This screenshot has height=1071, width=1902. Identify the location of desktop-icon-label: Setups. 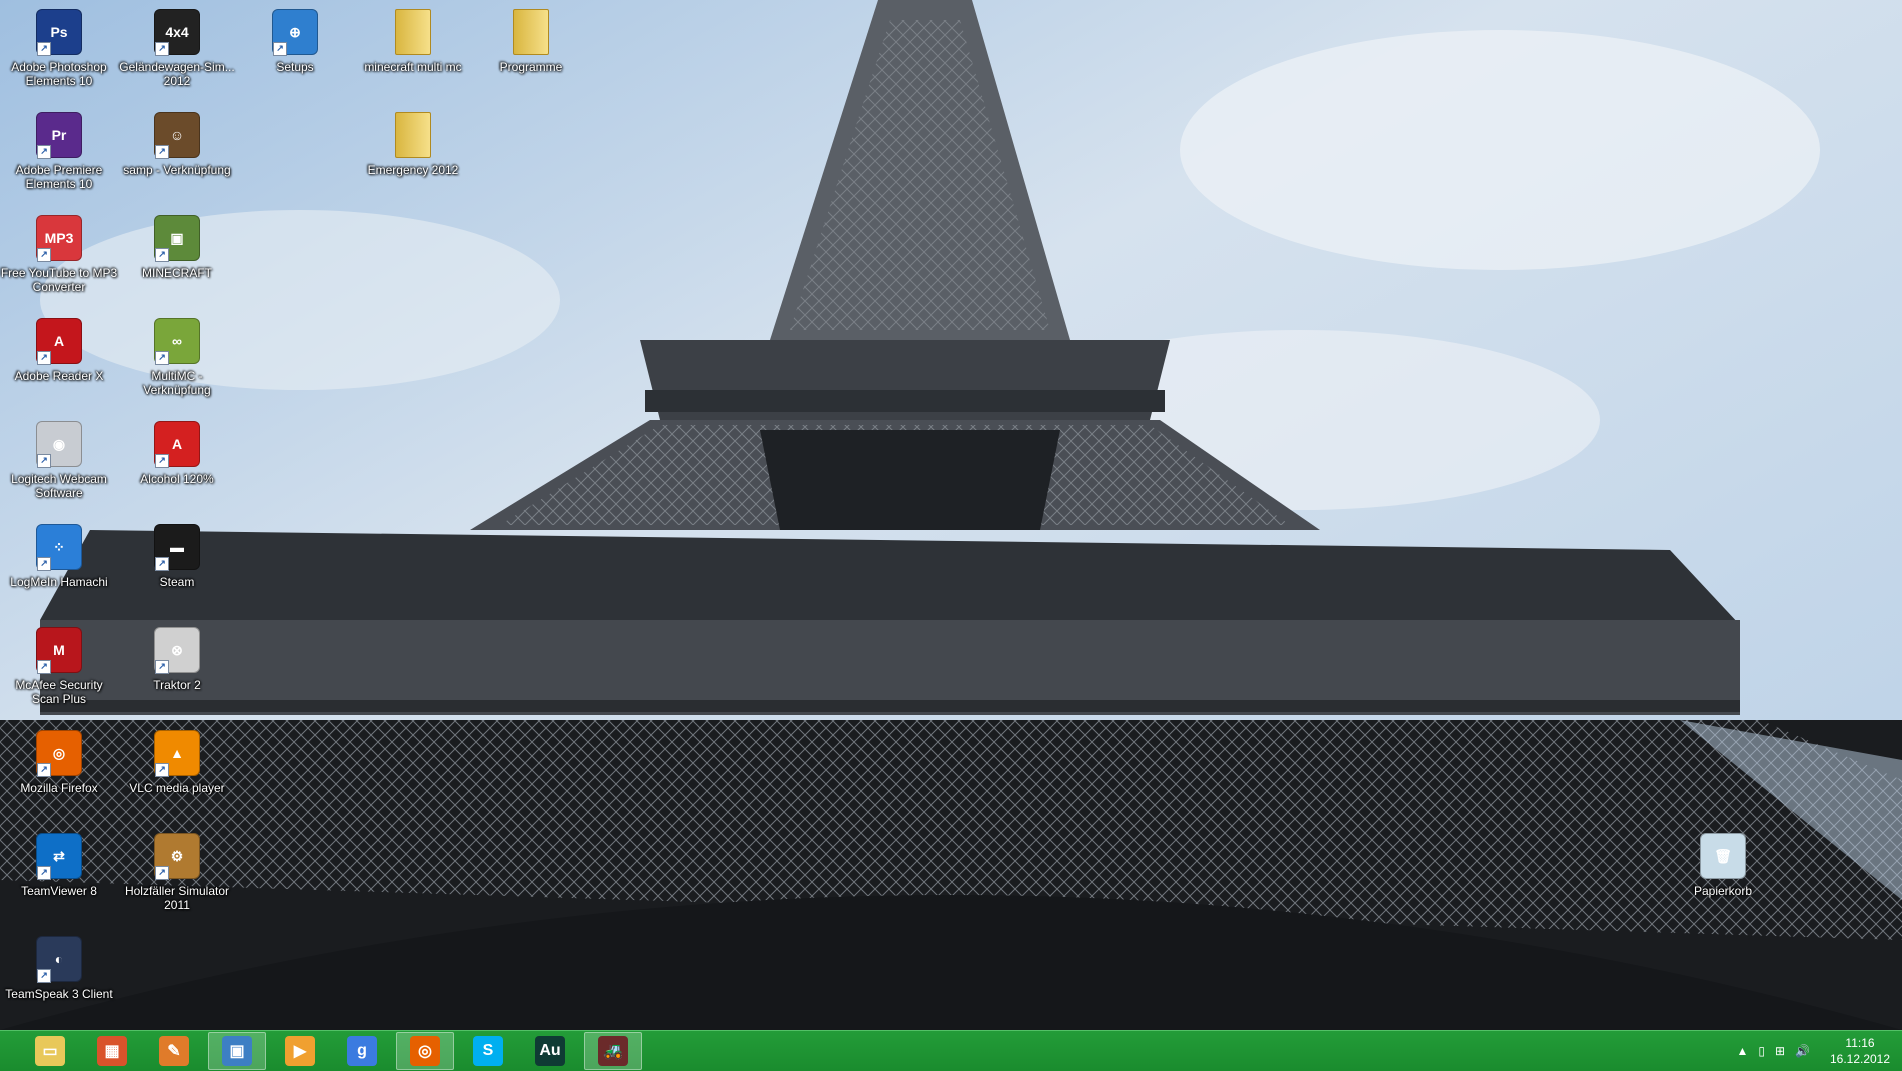
(295, 67).